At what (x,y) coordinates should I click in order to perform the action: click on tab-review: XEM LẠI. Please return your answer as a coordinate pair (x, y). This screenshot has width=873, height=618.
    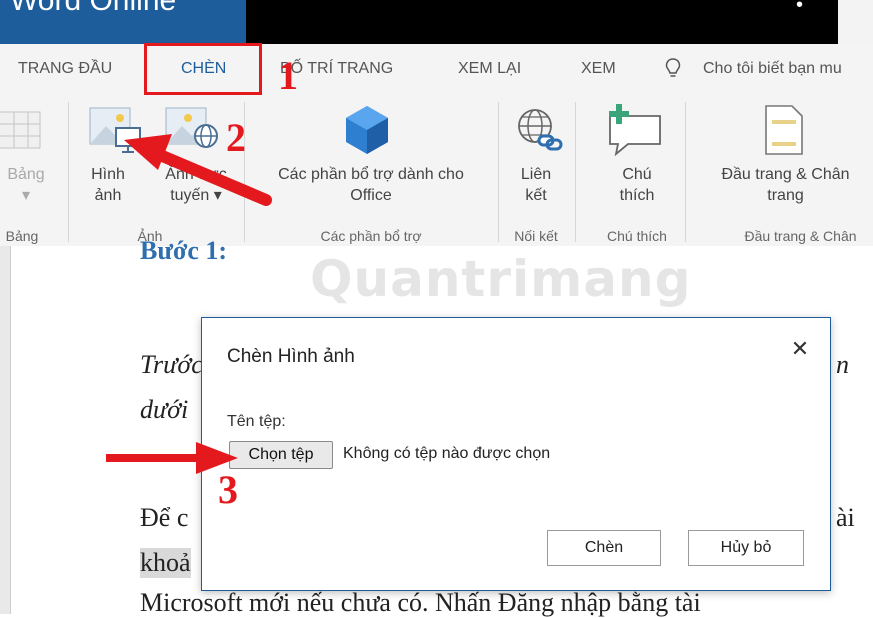
    Looking at the image, I should click on (489, 71).